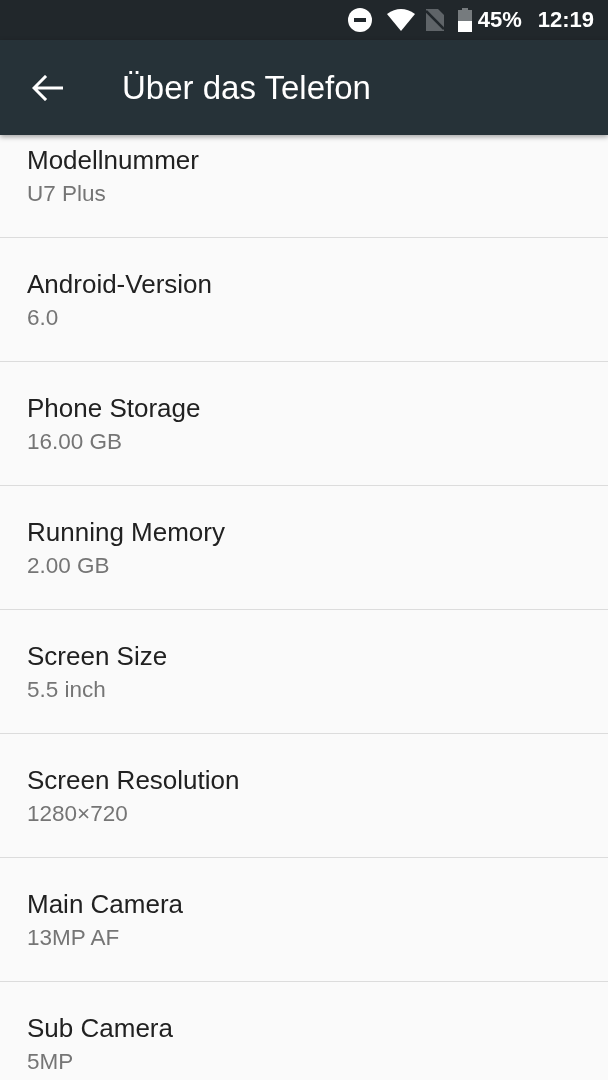 This screenshot has height=1080, width=608. I want to click on item-value: 13MP AF, so click(74, 938).